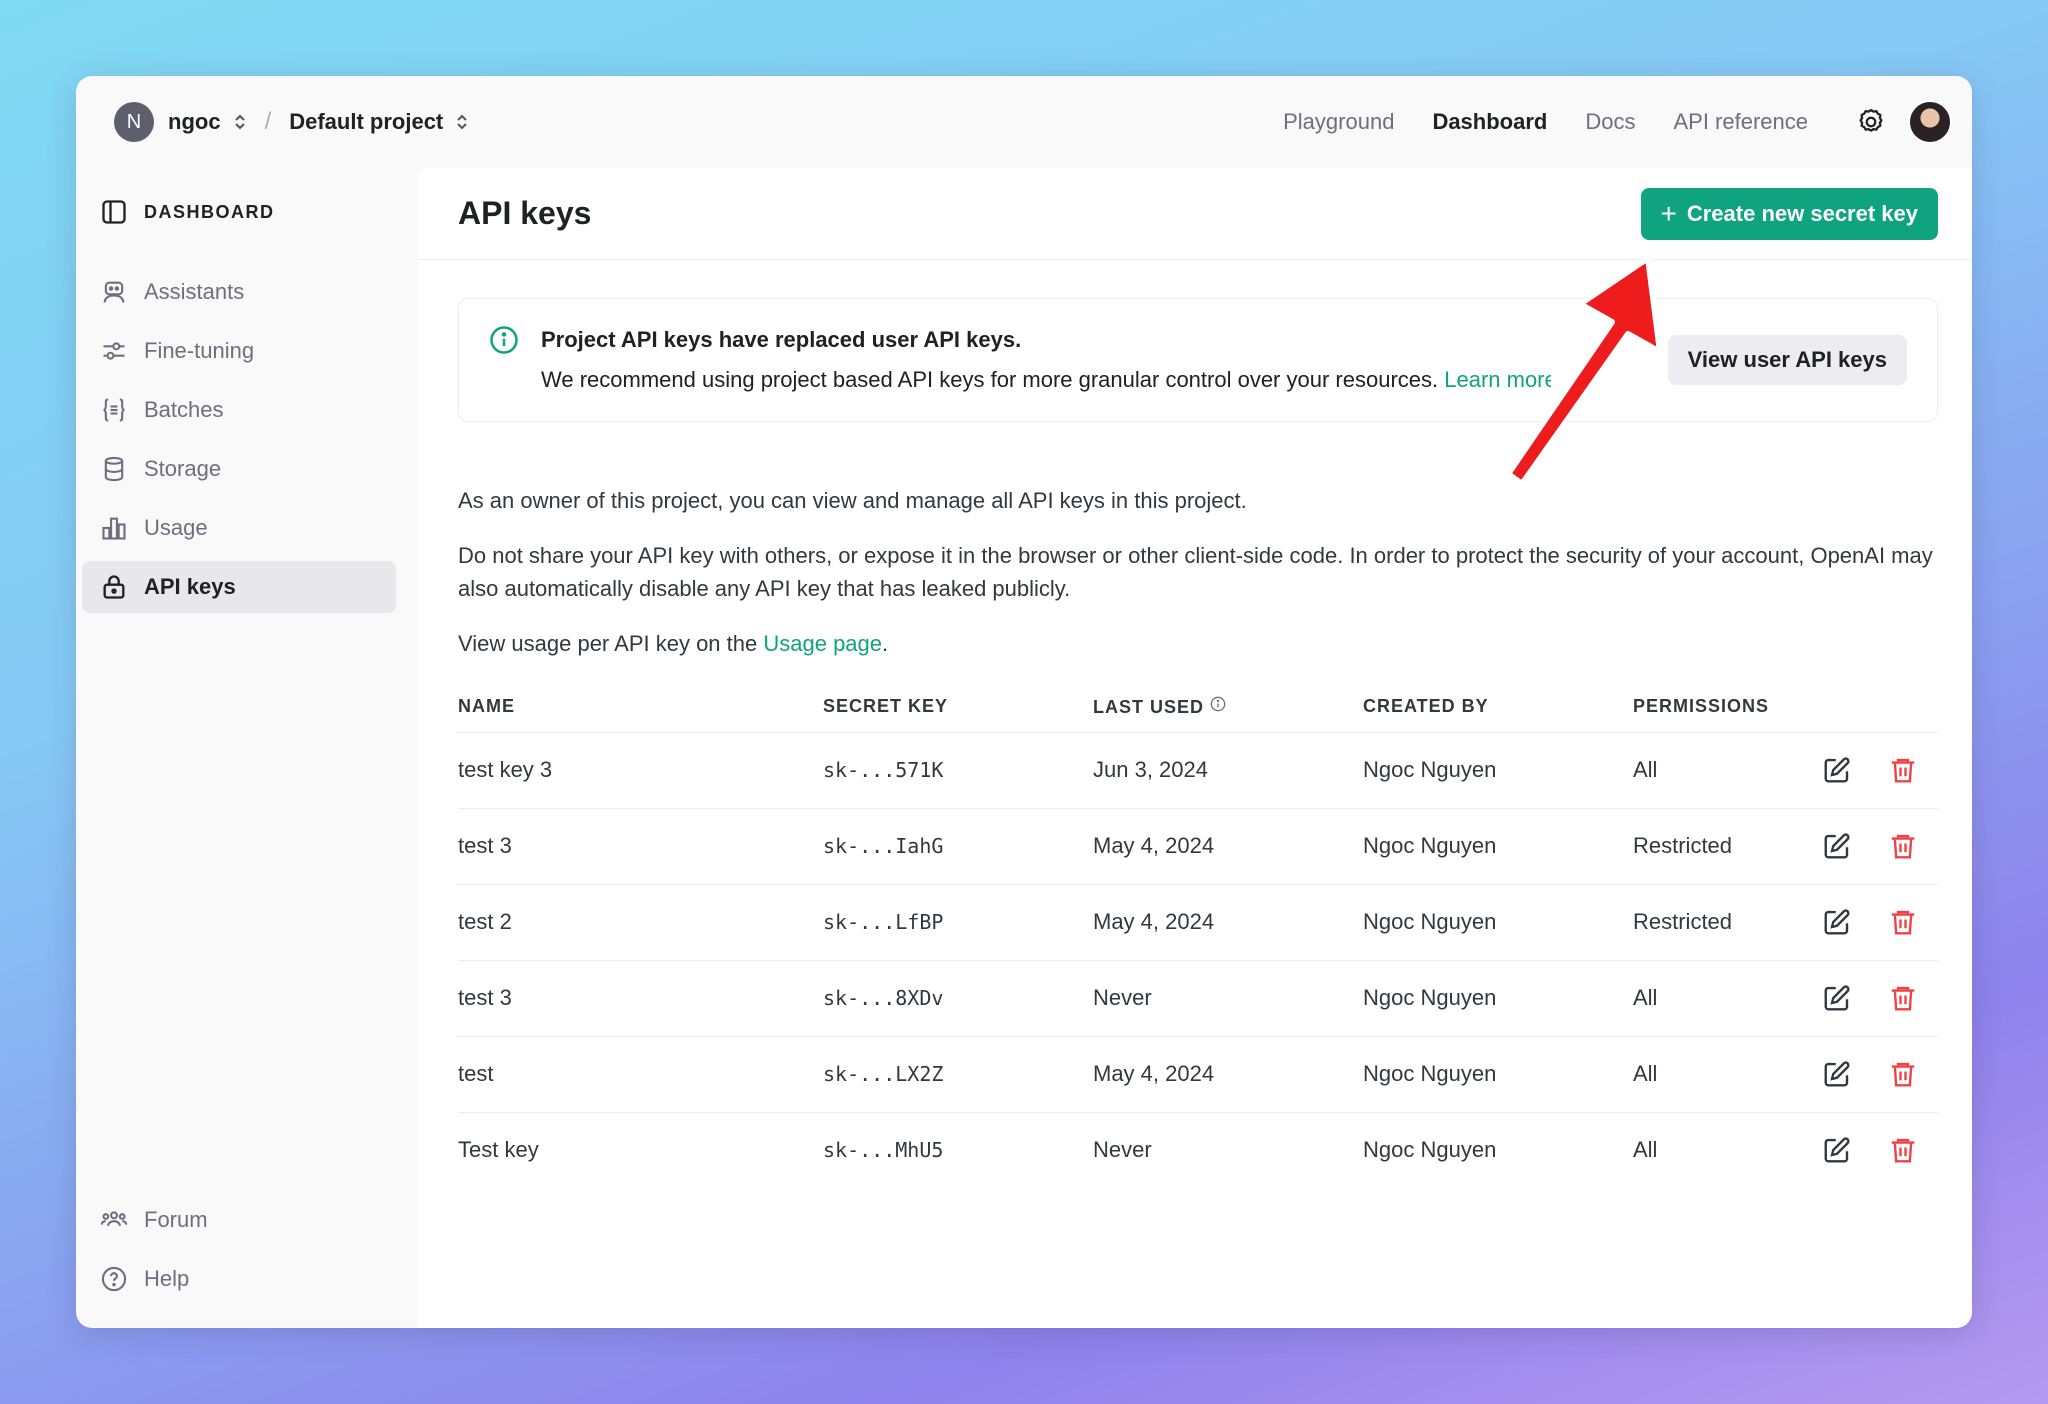 The image size is (2048, 1404). What do you see at coordinates (246, 212) in the screenshot?
I see `sidebar-header: DASHBOARD` at bounding box center [246, 212].